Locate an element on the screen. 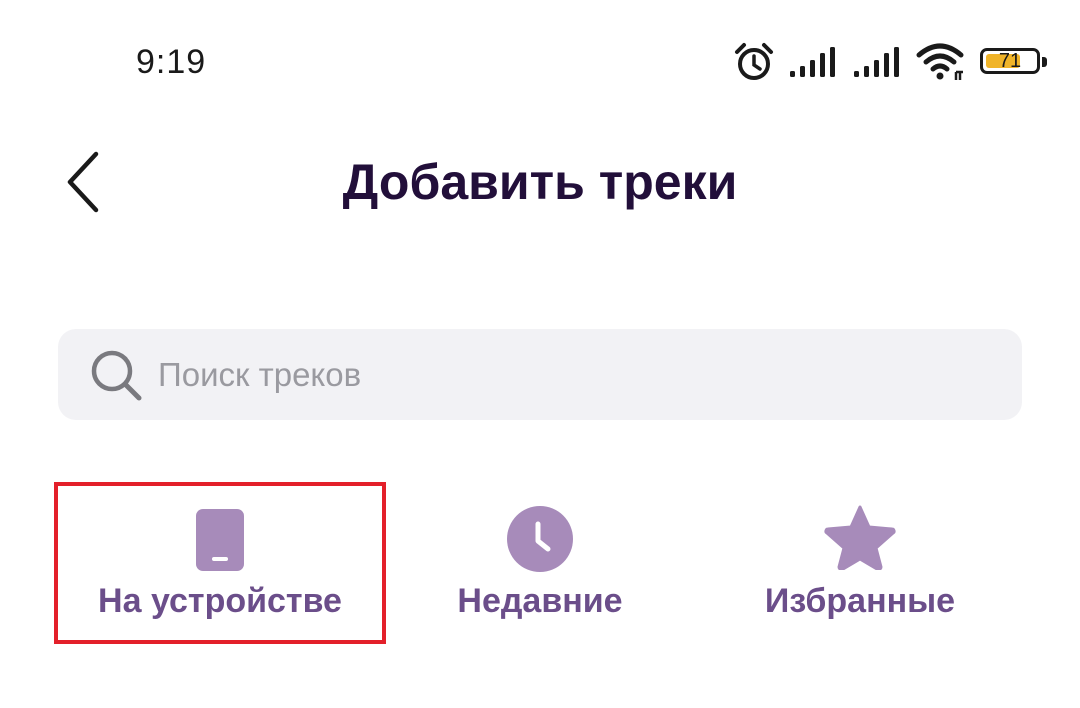 Image resolution: width=1080 pixels, height=708 pixels. tab-favorites: Избранные is located at coordinates (860, 563).